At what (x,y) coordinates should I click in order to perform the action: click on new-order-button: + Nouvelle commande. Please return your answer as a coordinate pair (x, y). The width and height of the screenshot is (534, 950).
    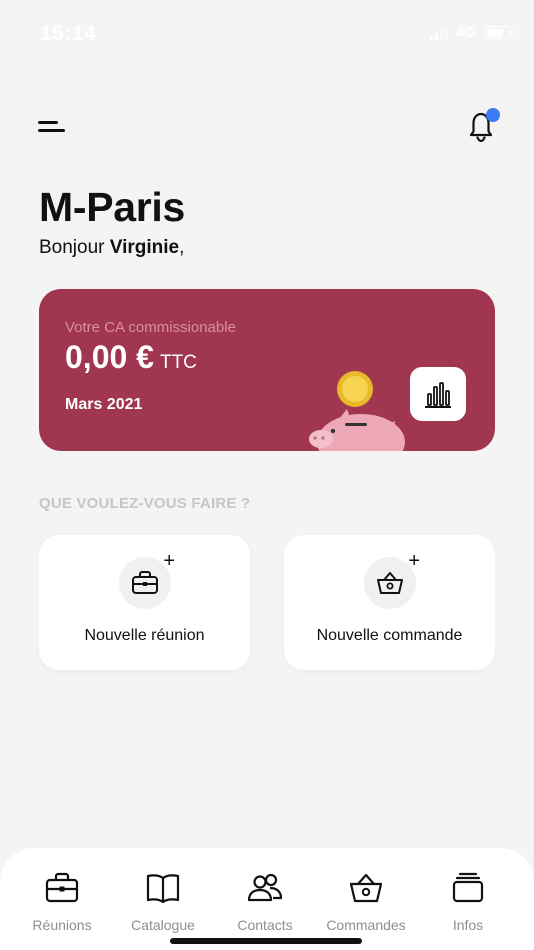
    Looking at the image, I should click on (389, 602).